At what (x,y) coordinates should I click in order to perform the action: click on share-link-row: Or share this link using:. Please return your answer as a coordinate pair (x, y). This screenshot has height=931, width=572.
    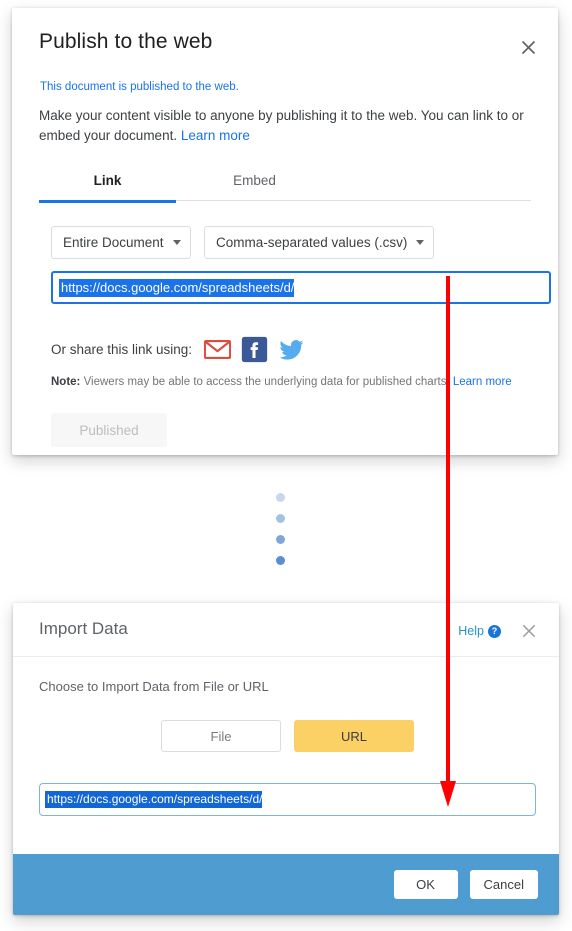
    Looking at the image, I should click on (183, 349).